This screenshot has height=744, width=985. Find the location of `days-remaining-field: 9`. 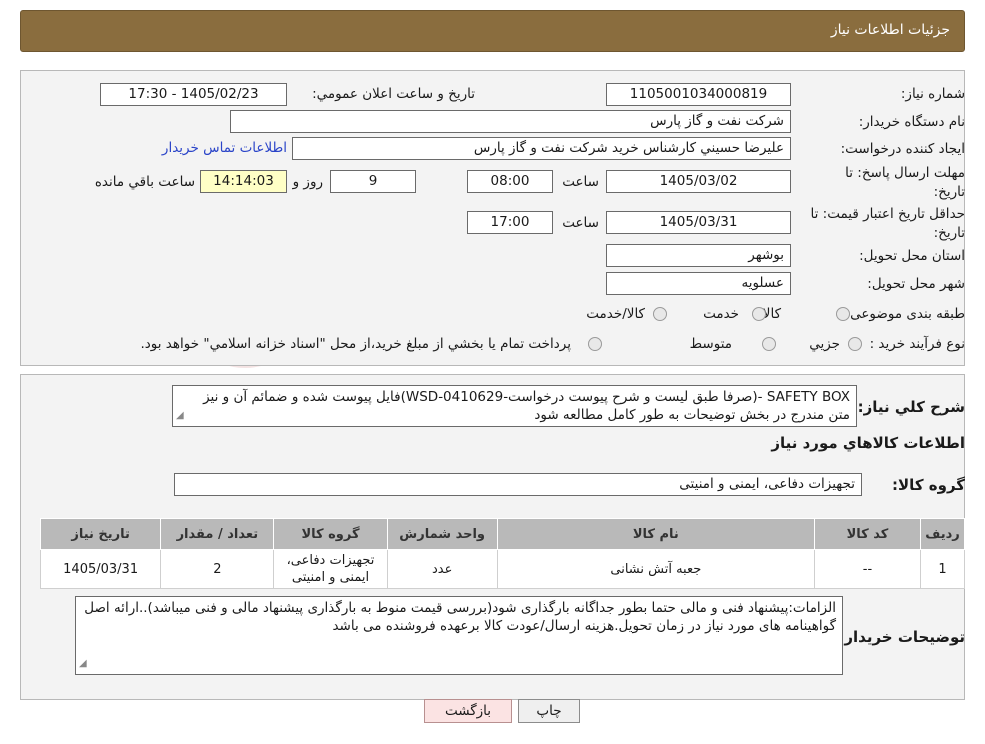

days-remaining-field: 9 is located at coordinates (373, 181).